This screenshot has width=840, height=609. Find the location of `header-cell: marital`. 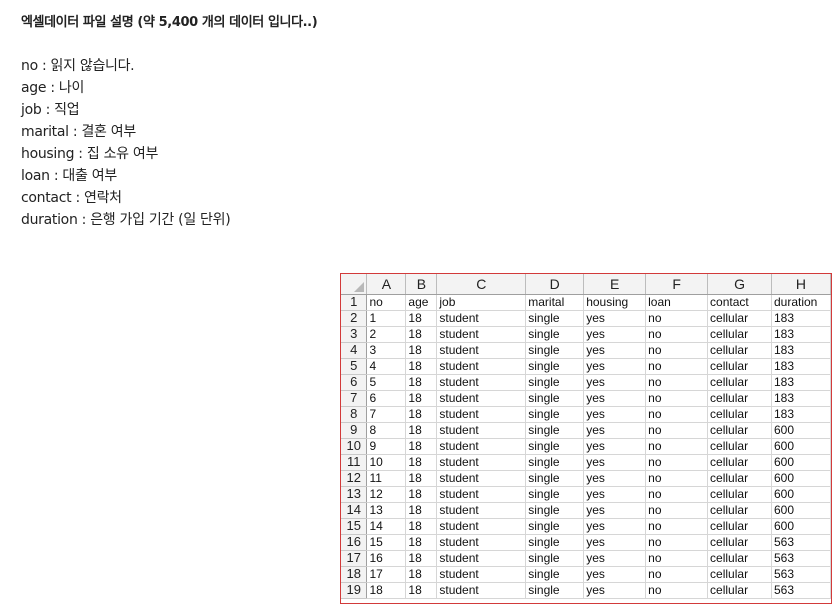

header-cell: marital is located at coordinates (555, 302).